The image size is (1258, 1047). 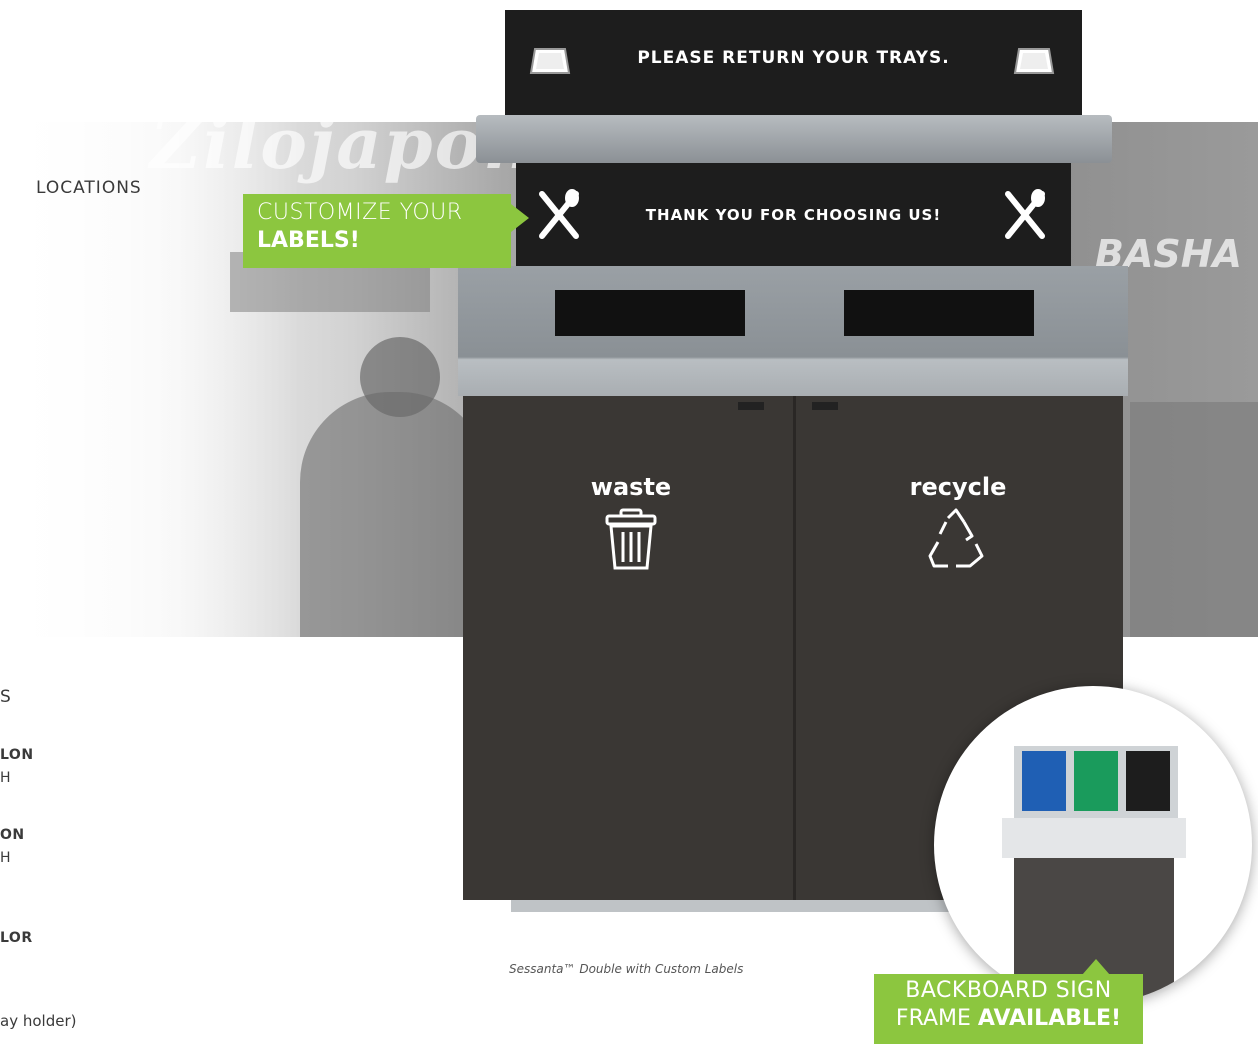 I want to click on backboard-frame-inset, so click(x=1093, y=845).